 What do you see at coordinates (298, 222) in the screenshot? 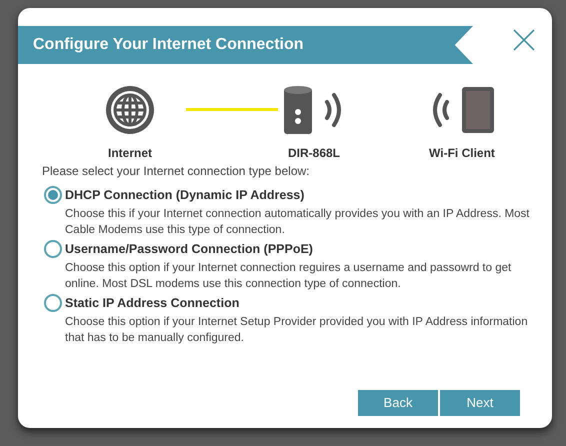
I see `option-description: Choose this if your Internet connection automatically provides you with an IP Address. Most Cable Modems use this type of connection.` at bounding box center [298, 222].